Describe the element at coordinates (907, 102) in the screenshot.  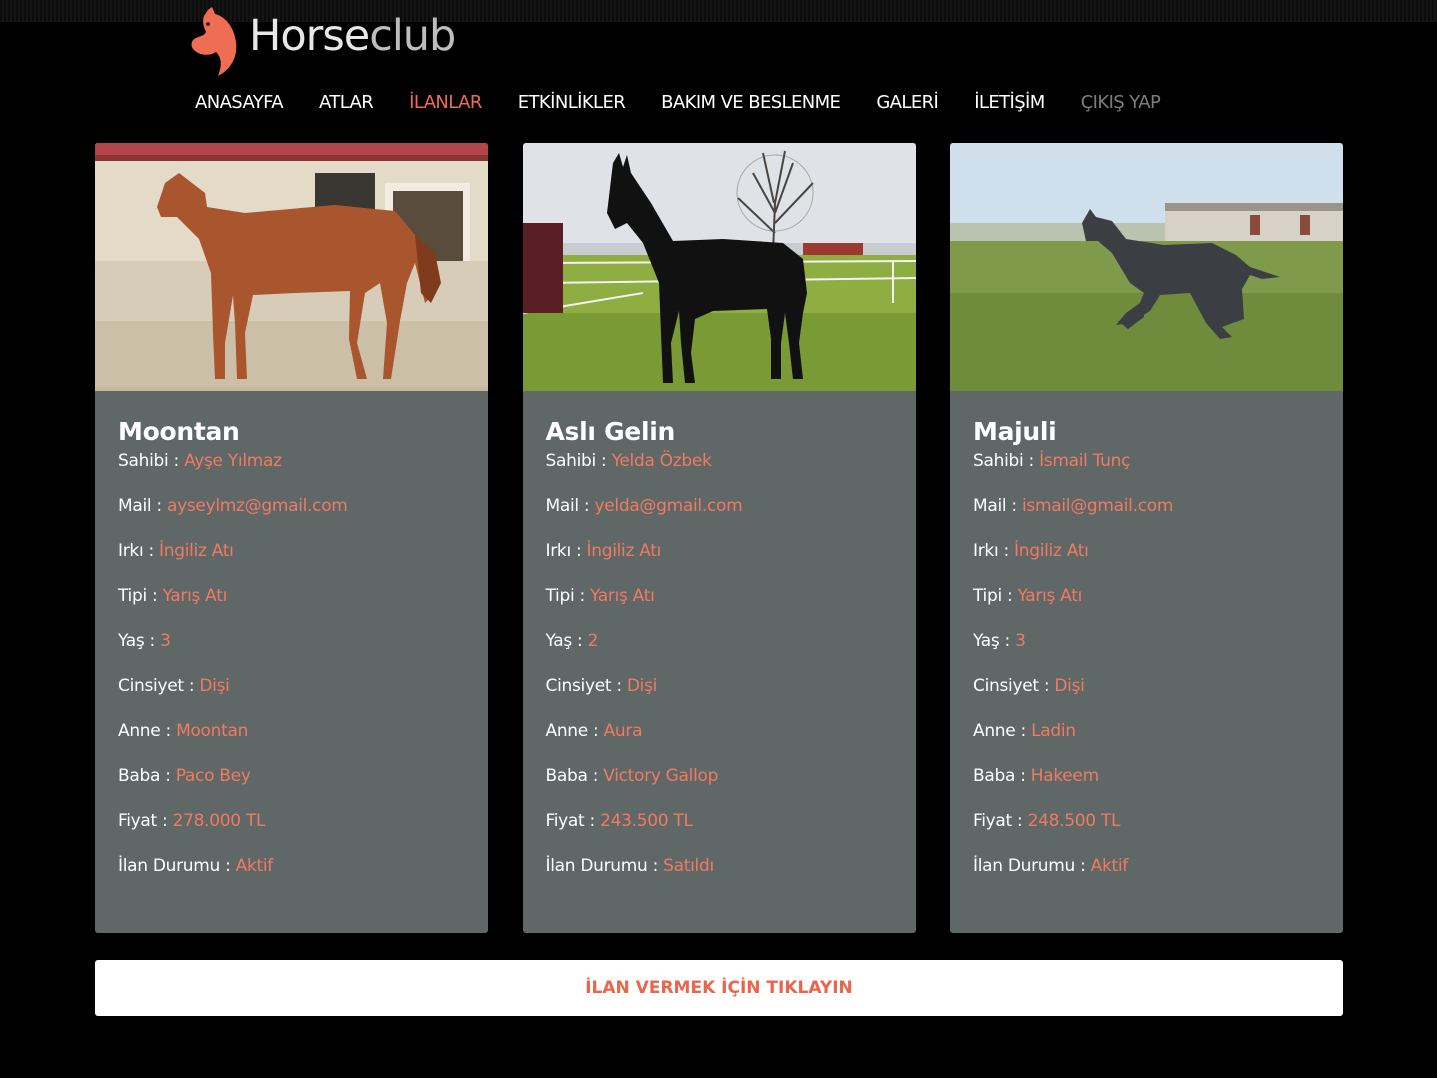
I see `nav-item-galeri: GALERİ` at that location.